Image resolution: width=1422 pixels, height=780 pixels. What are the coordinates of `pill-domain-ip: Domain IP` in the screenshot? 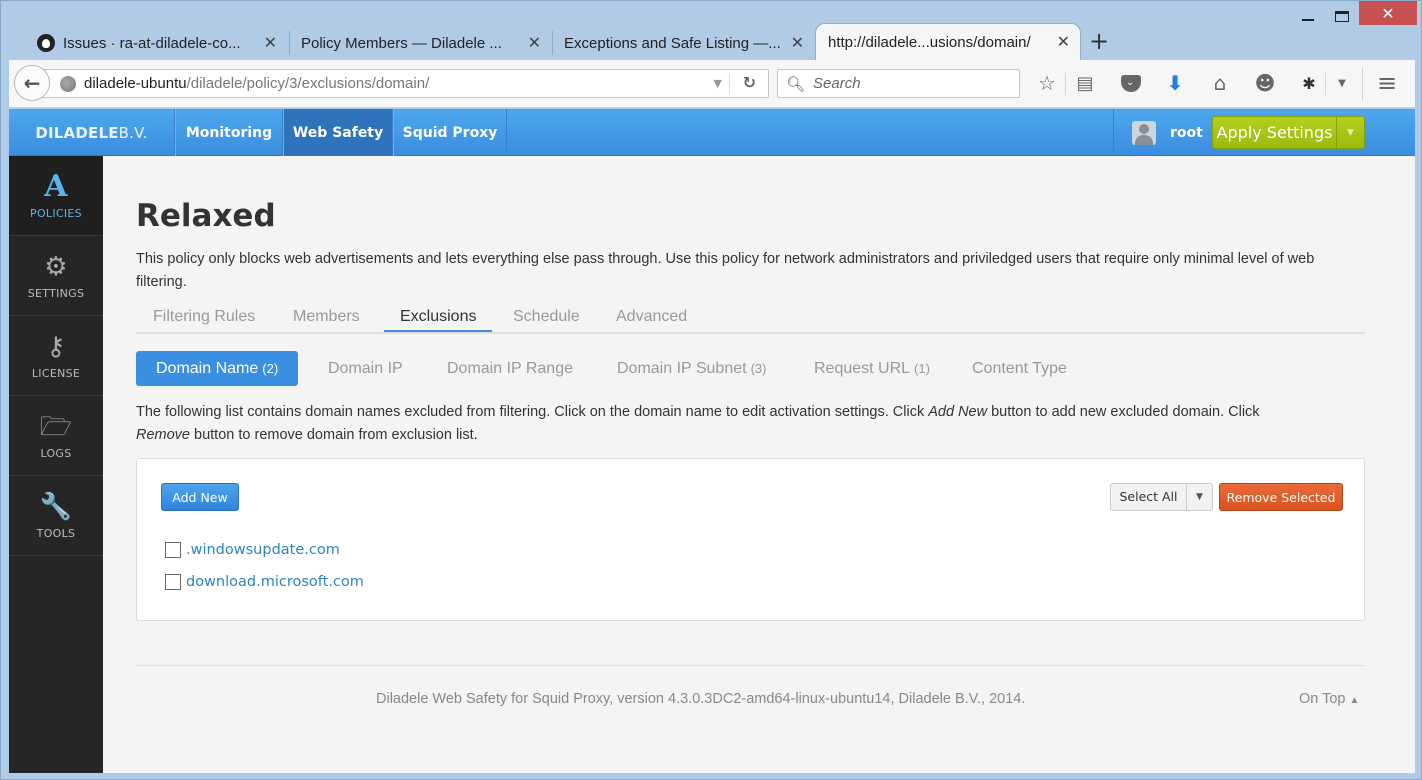 It's located at (365, 368).